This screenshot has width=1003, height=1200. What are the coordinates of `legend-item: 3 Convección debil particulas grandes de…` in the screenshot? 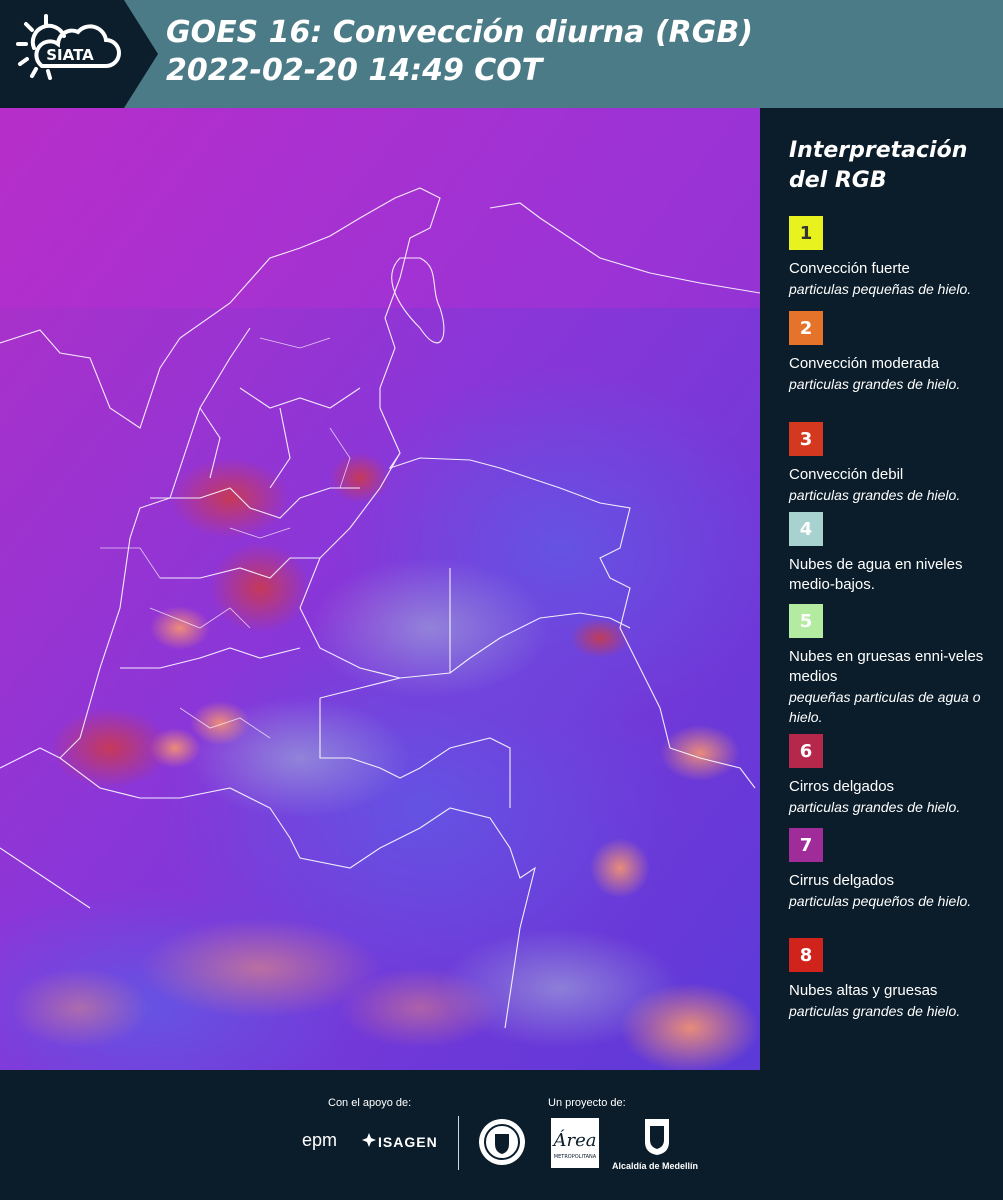 It's located at (894, 463).